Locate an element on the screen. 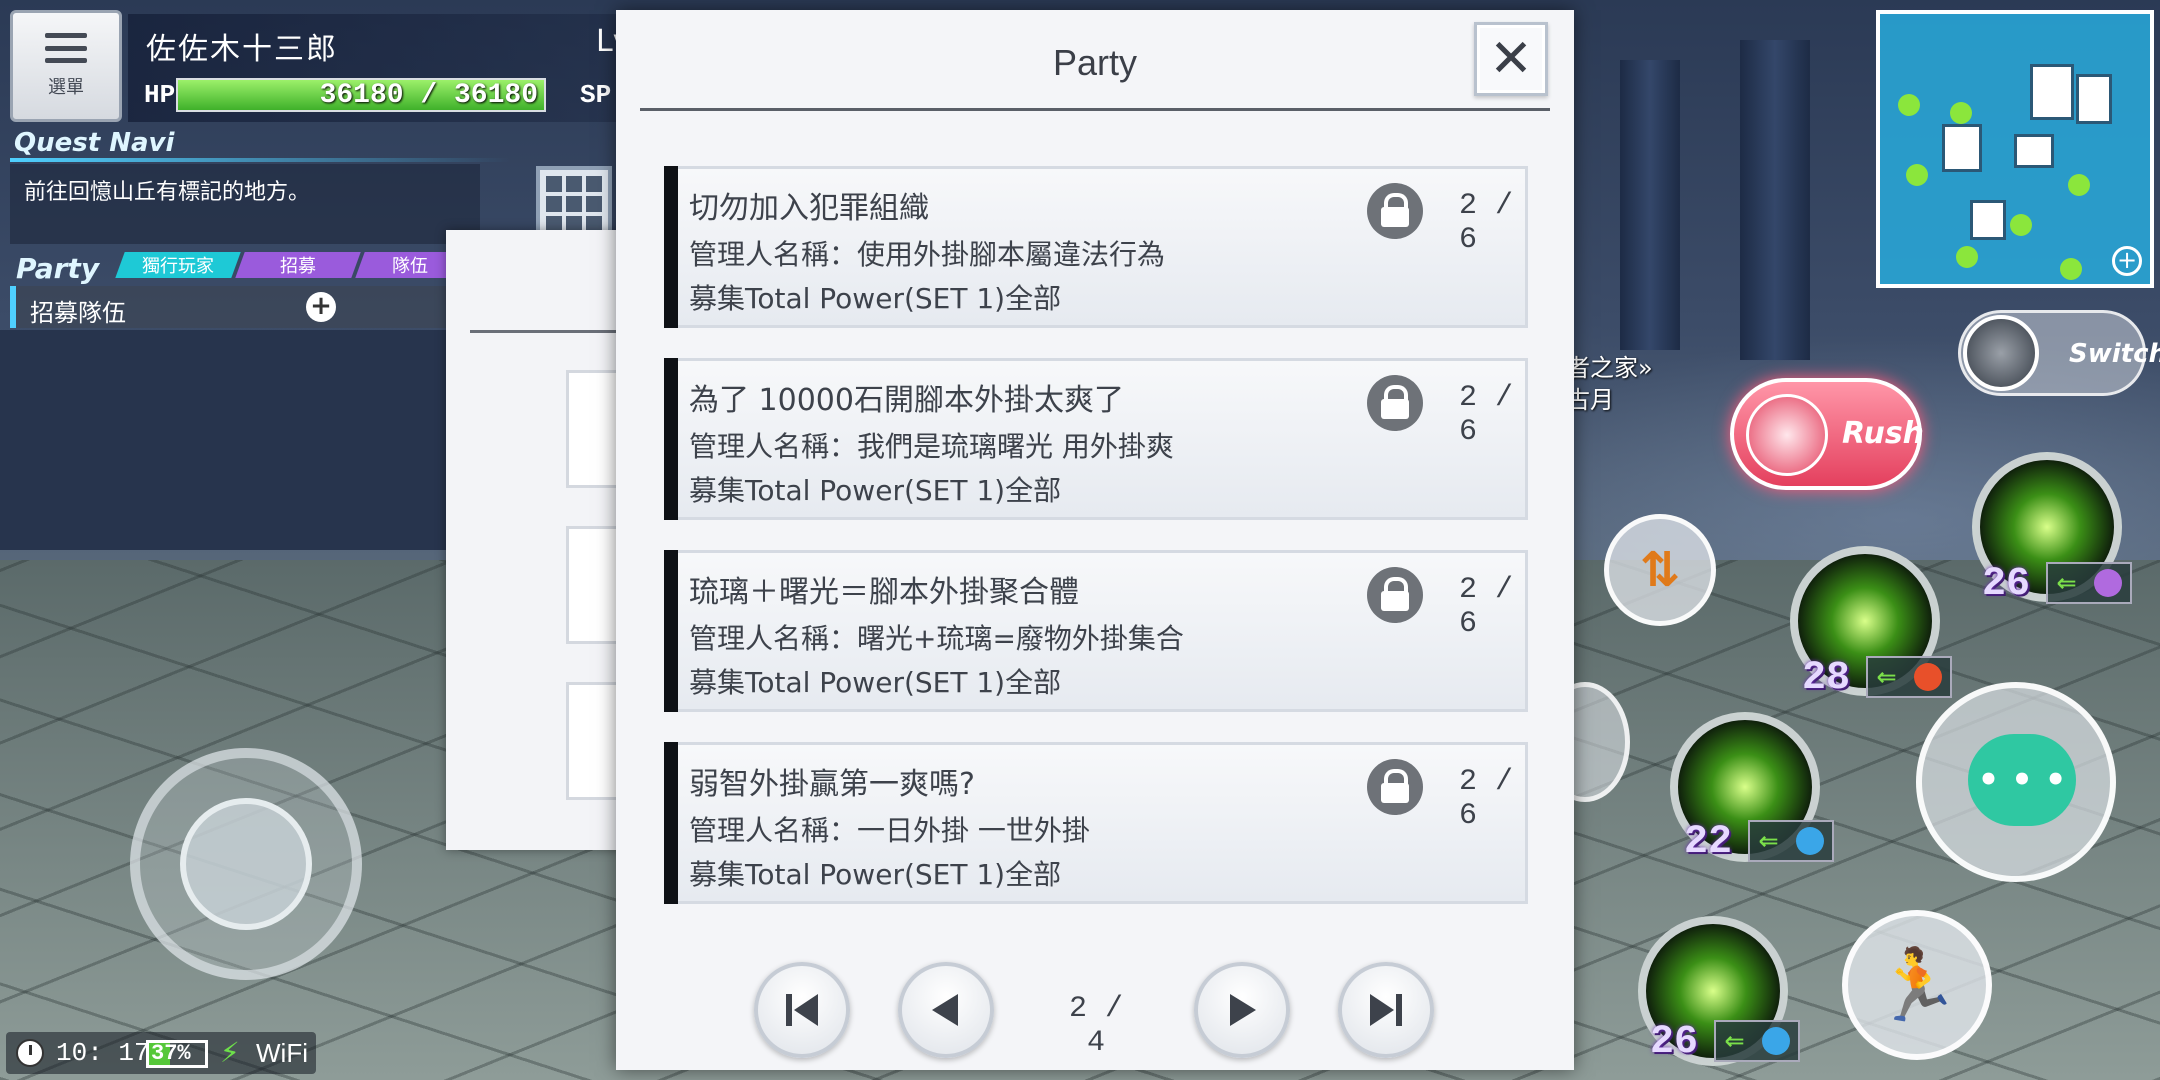 This screenshot has height=1080, width=2160. party-admin: 管理人名稱：使用外掛腳本屬違法行為 is located at coordinates (927, 254).